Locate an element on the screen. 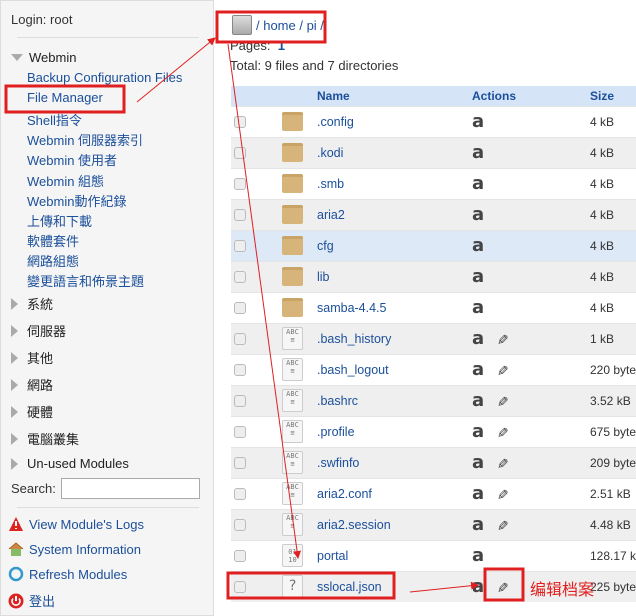 The image size is (636, 616). file-name-link: .bash_history is located at coordinates (394, 338).